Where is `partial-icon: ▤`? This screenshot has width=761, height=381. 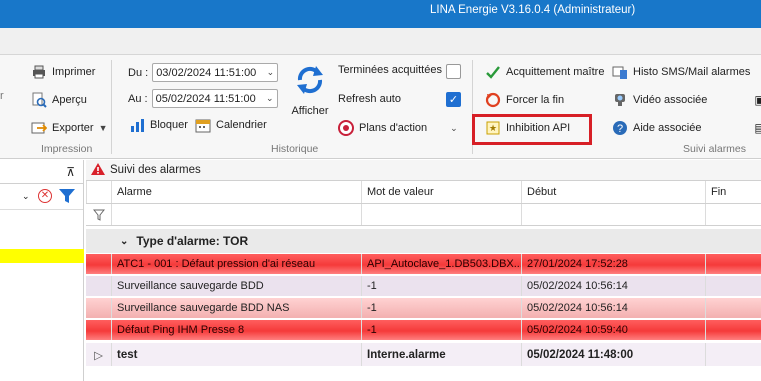
partial-icon: ▤ is located at coordinates (757, 128).